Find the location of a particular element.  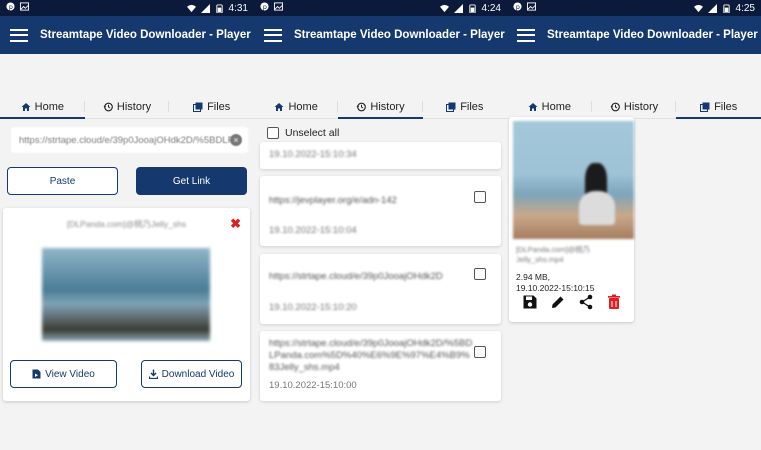

status-bar: p 4:24 is located at coordinates (380, 8).